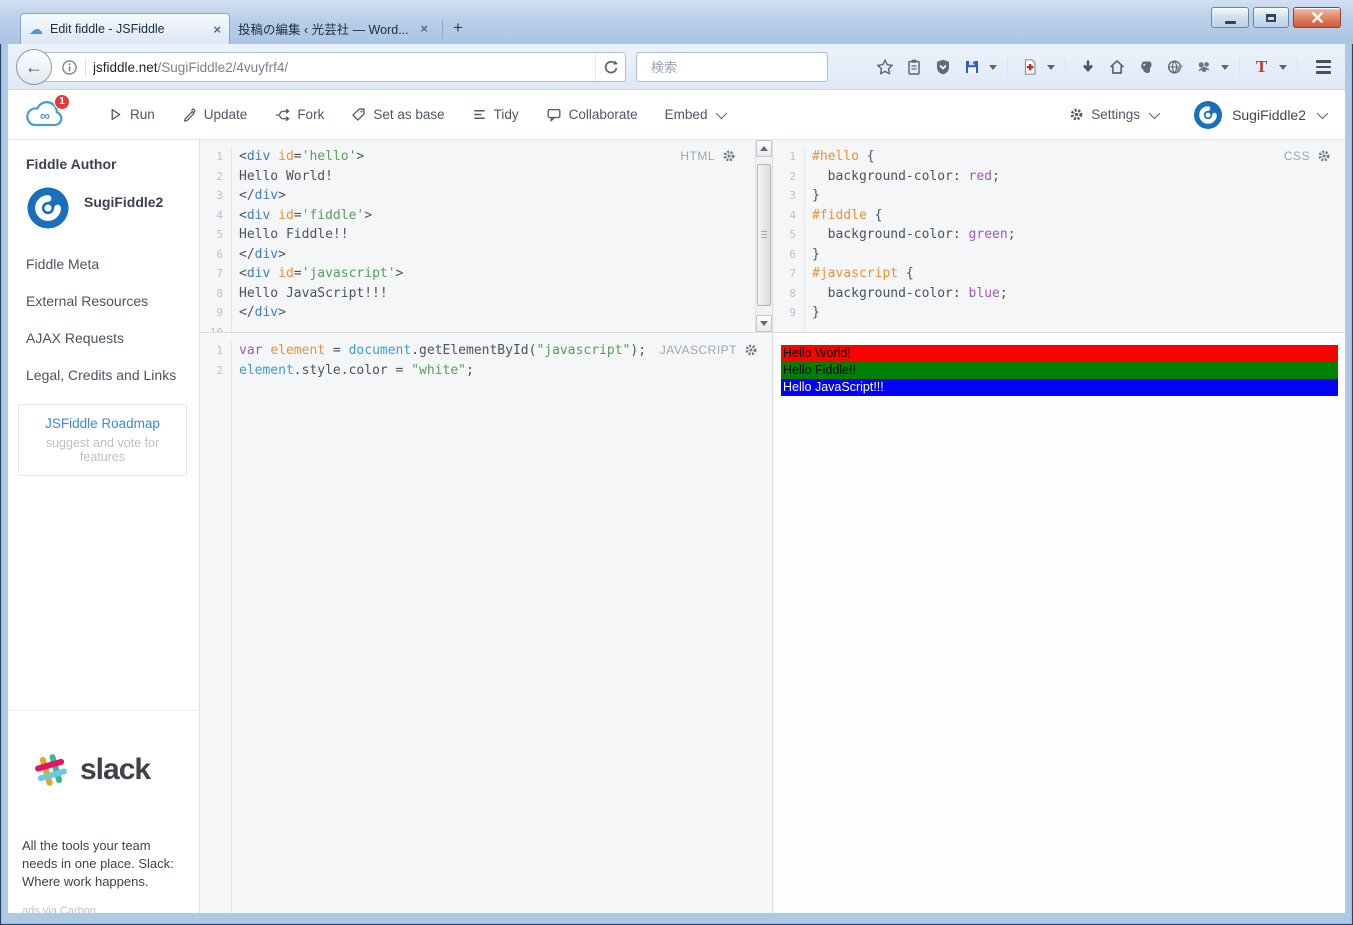  Describe the element at coordinates (1271, 17) in the screenshot. I see `maximize-button` at that location.